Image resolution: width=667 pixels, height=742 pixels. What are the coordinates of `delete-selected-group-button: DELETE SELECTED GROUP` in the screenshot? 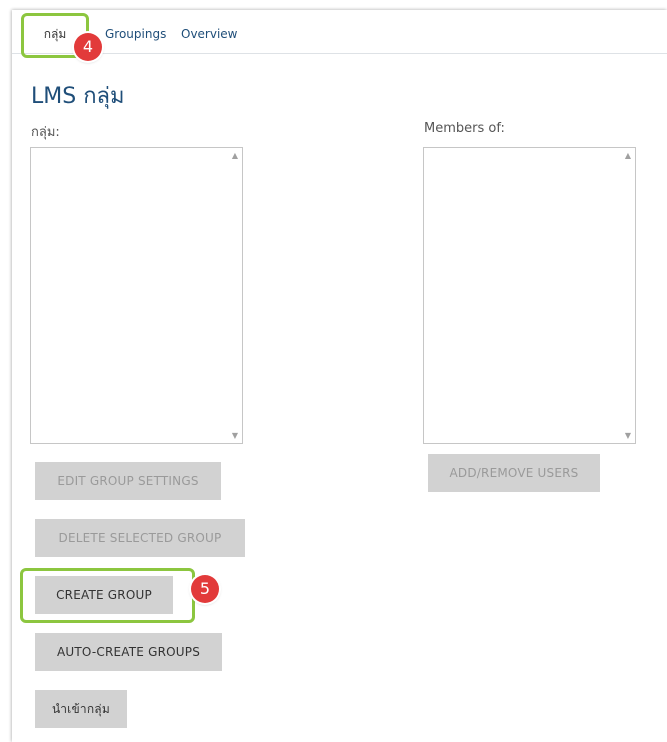 It's located at (140, 538).